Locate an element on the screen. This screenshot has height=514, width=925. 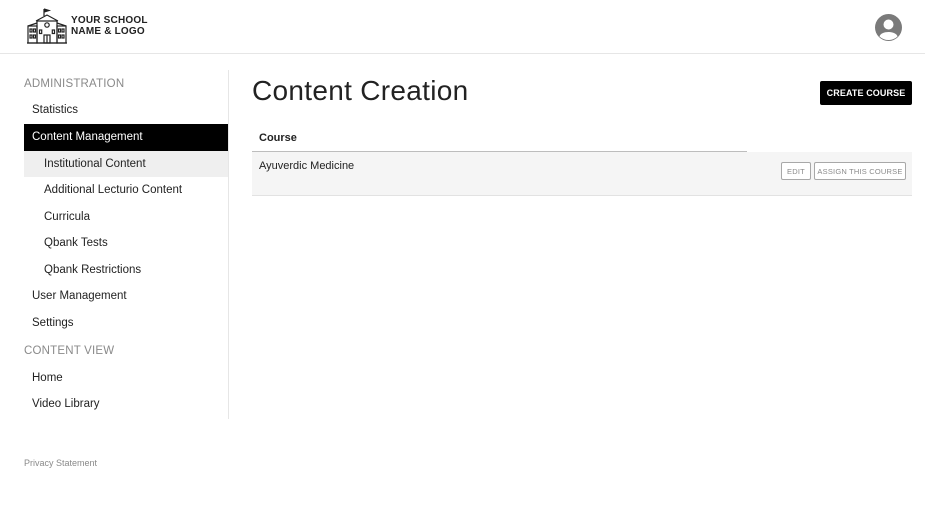
nav-video-library: Video Library is located at coordinates (126, 404).